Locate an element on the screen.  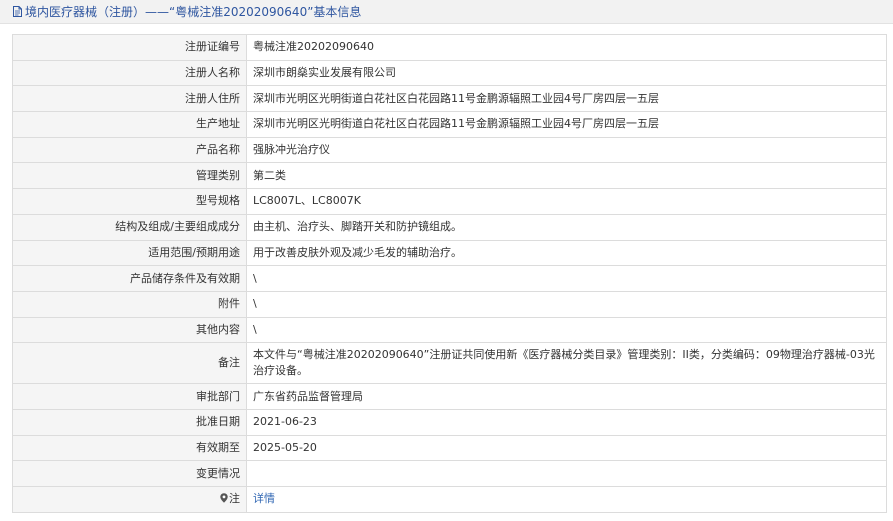
table-row: 变更情况 is located at coordinates (449, 473).